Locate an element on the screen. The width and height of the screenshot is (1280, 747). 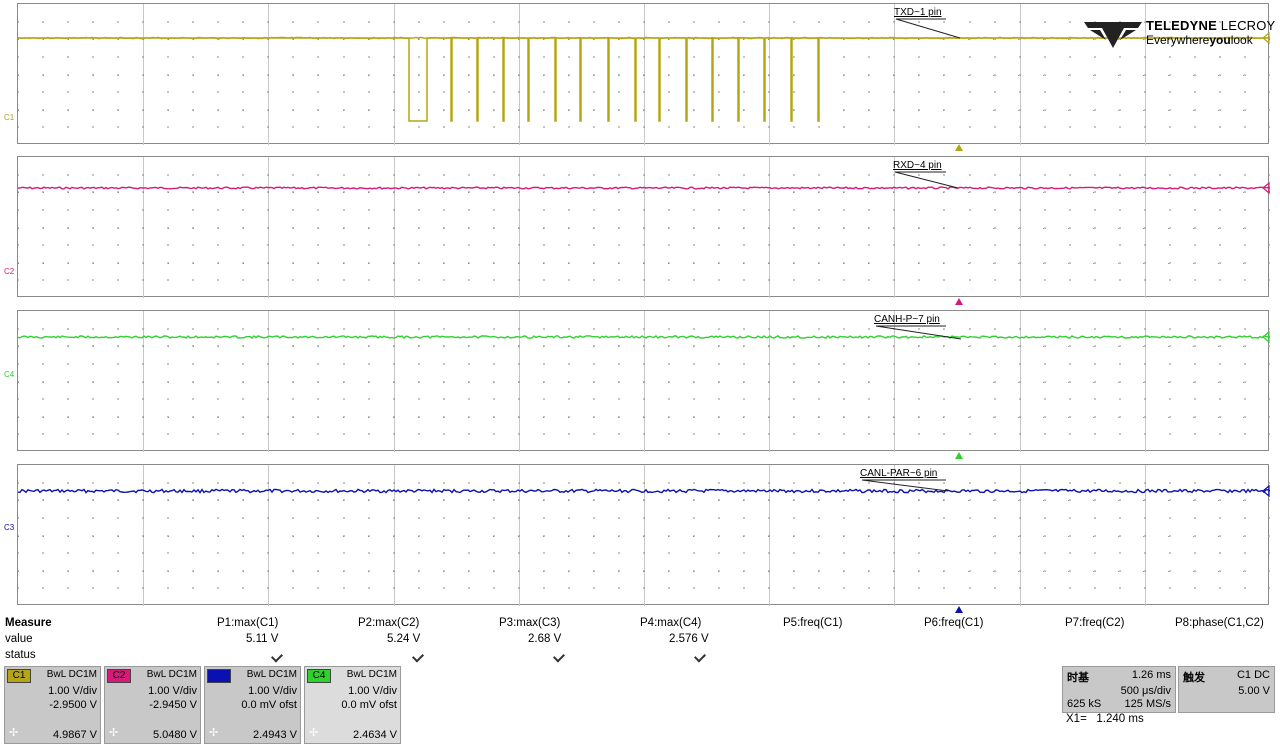
measure-param-name: P7:freq(C2) is located at coordinates (1094, 623).